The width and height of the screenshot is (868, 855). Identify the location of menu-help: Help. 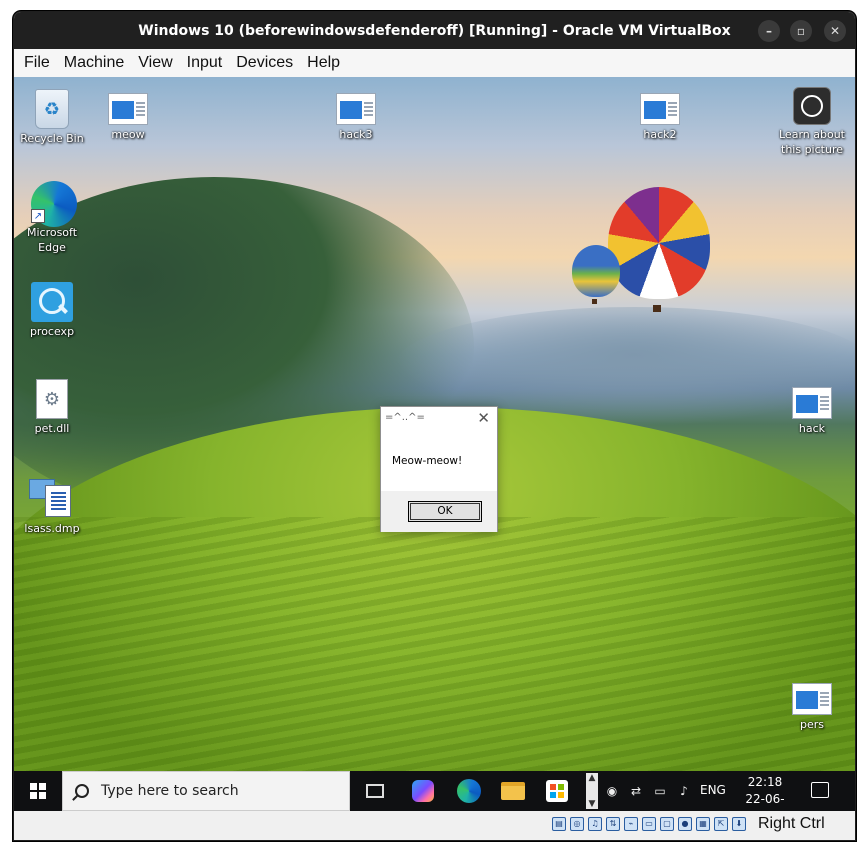
(323, 63).